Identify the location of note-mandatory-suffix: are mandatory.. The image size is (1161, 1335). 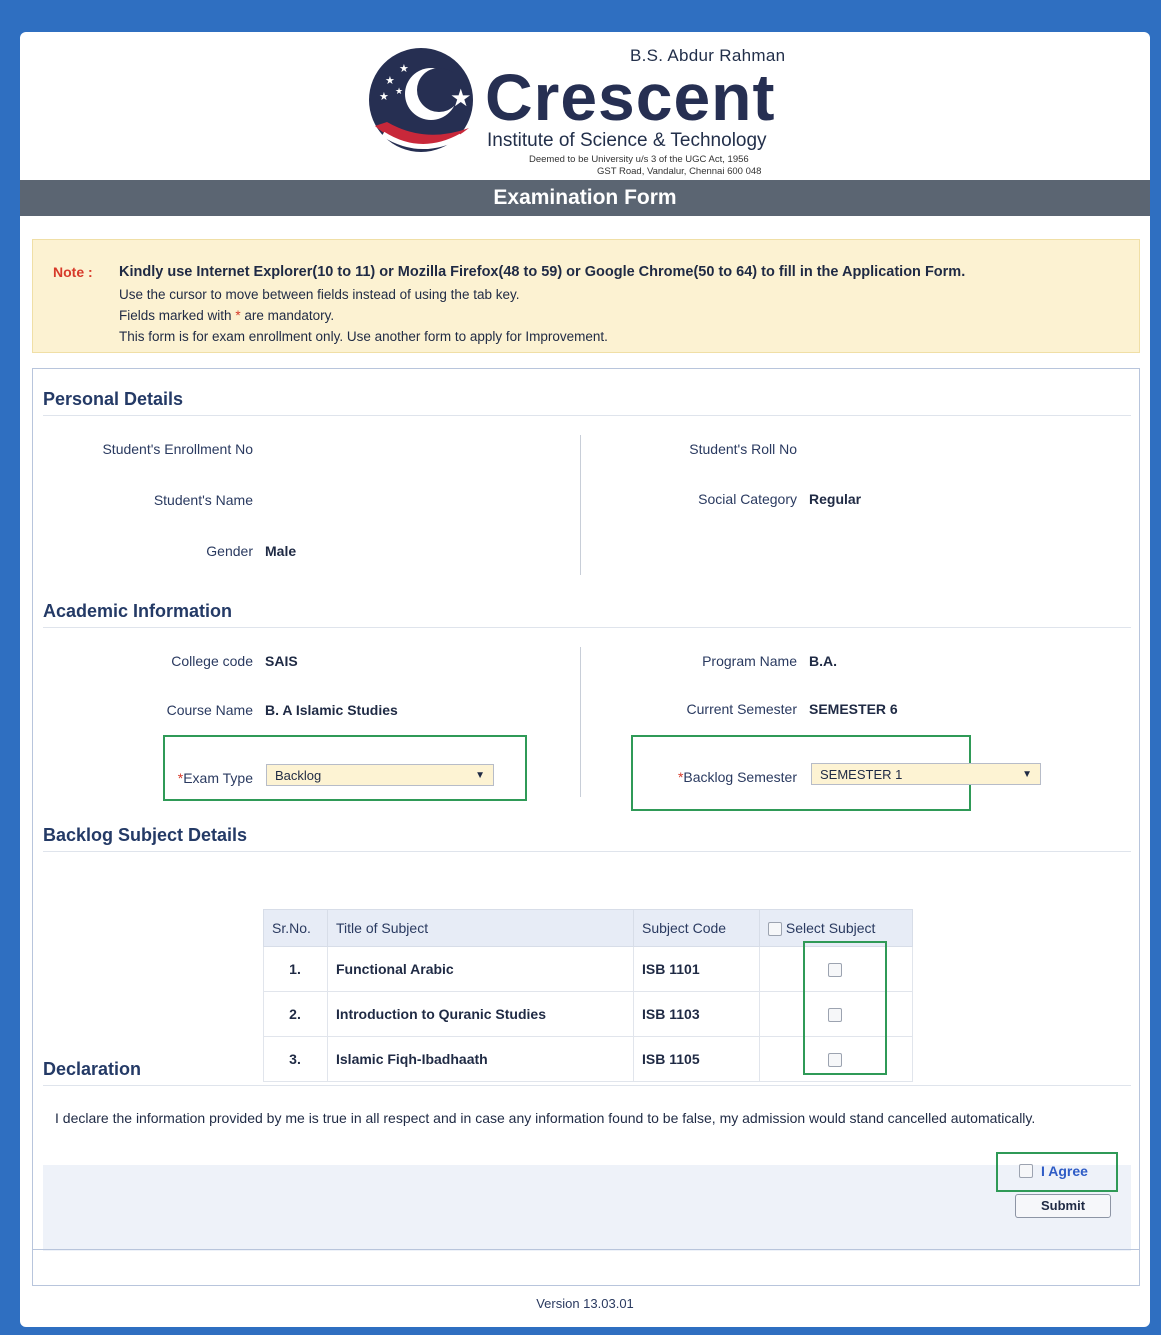
(289, 315).